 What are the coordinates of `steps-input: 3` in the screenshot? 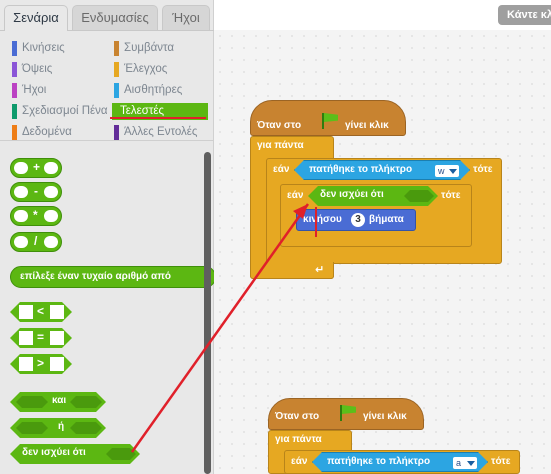 It's located at (358, 220).